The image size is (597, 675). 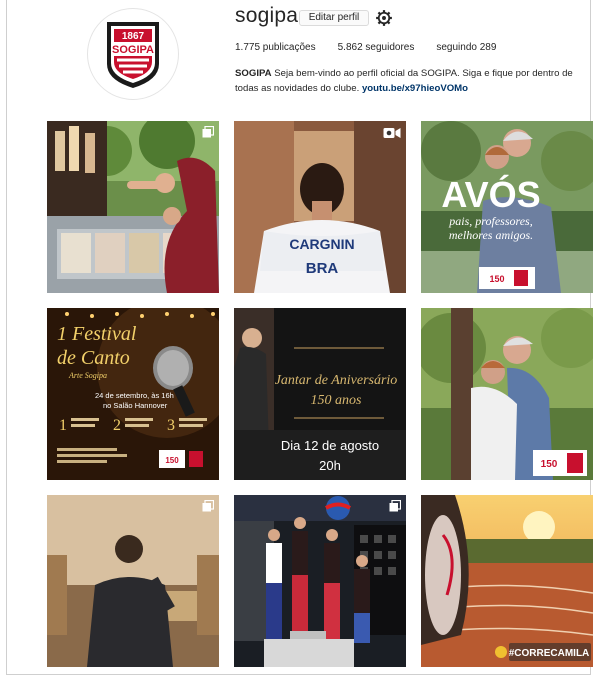 I want to click on post-tile-6: 150, so click(x=507, y=394).